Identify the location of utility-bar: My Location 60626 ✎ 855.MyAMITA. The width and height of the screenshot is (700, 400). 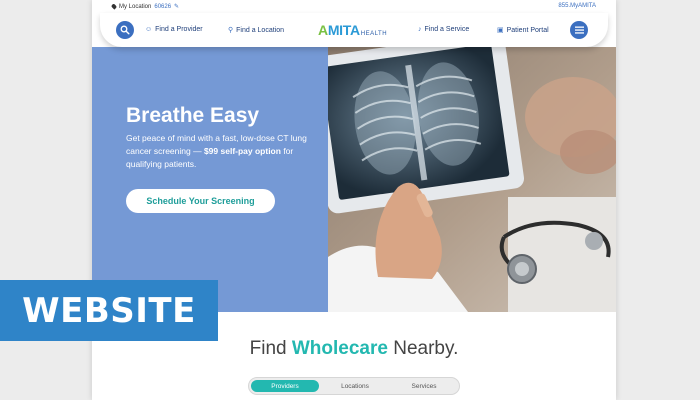
(354, 6).